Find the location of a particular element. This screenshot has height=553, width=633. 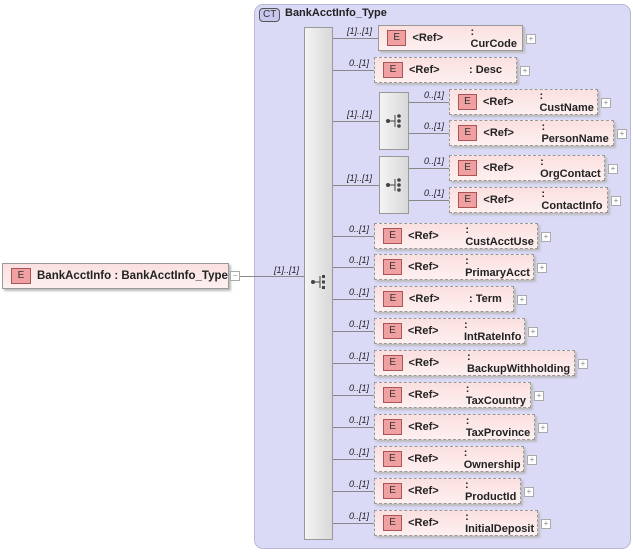

element-name: : PrimaryAcct is located at coordinates (497, 267).